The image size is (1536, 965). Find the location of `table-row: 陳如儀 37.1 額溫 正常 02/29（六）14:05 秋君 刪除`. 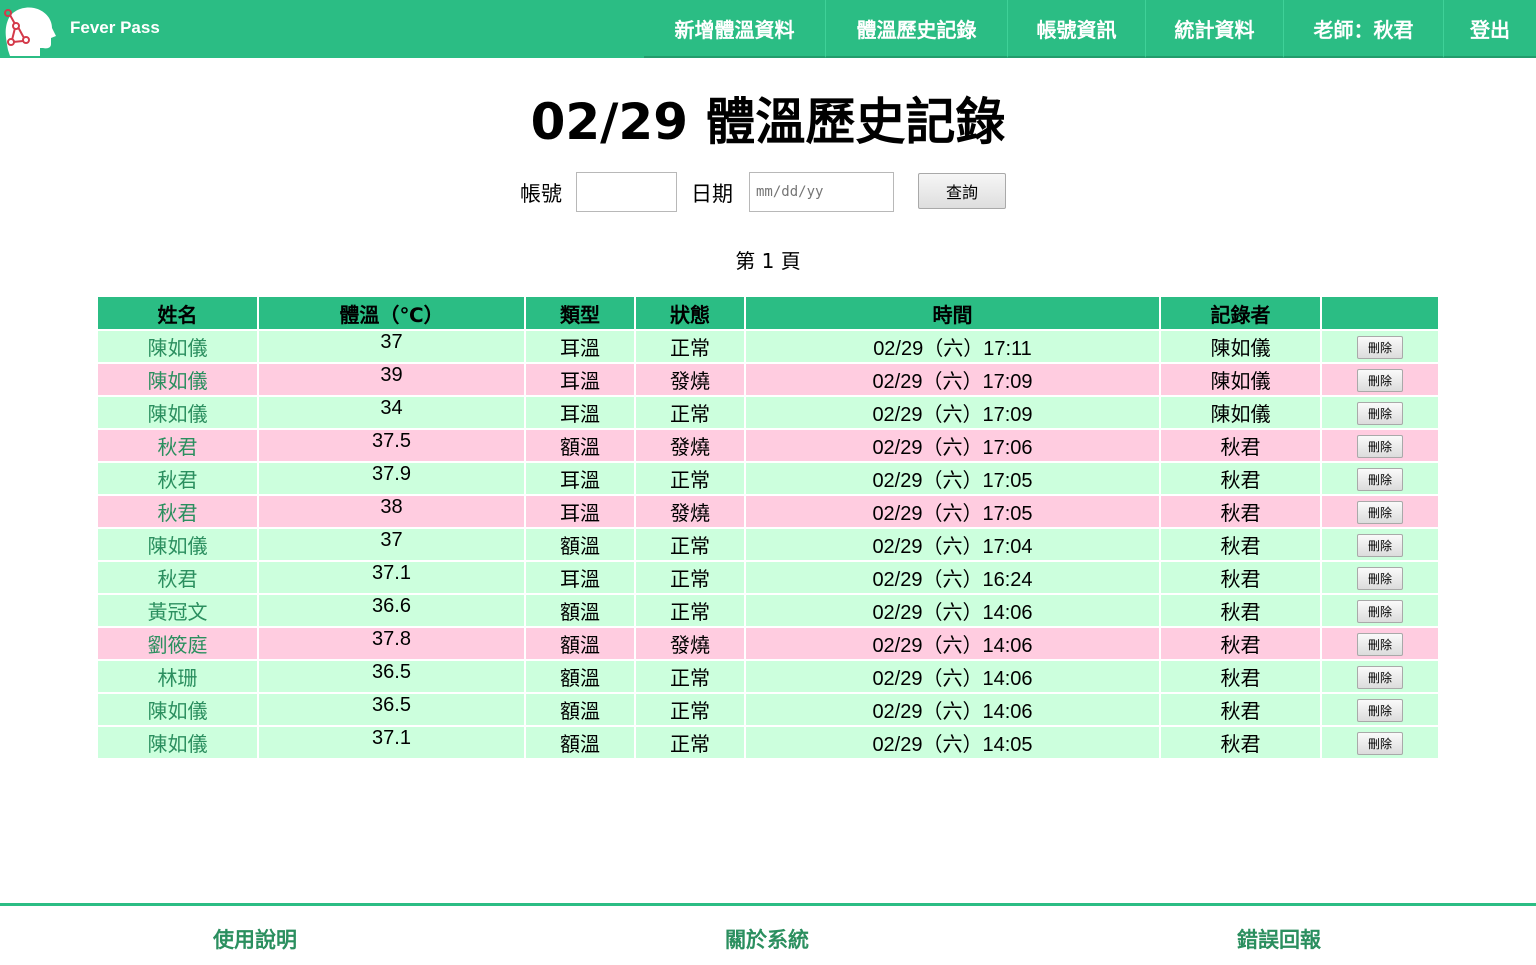

table-row: 陳如儀 37.1 額溫 正常 02/29（六）14:05 秋君 刪除 is located at coordinates (768, 742).